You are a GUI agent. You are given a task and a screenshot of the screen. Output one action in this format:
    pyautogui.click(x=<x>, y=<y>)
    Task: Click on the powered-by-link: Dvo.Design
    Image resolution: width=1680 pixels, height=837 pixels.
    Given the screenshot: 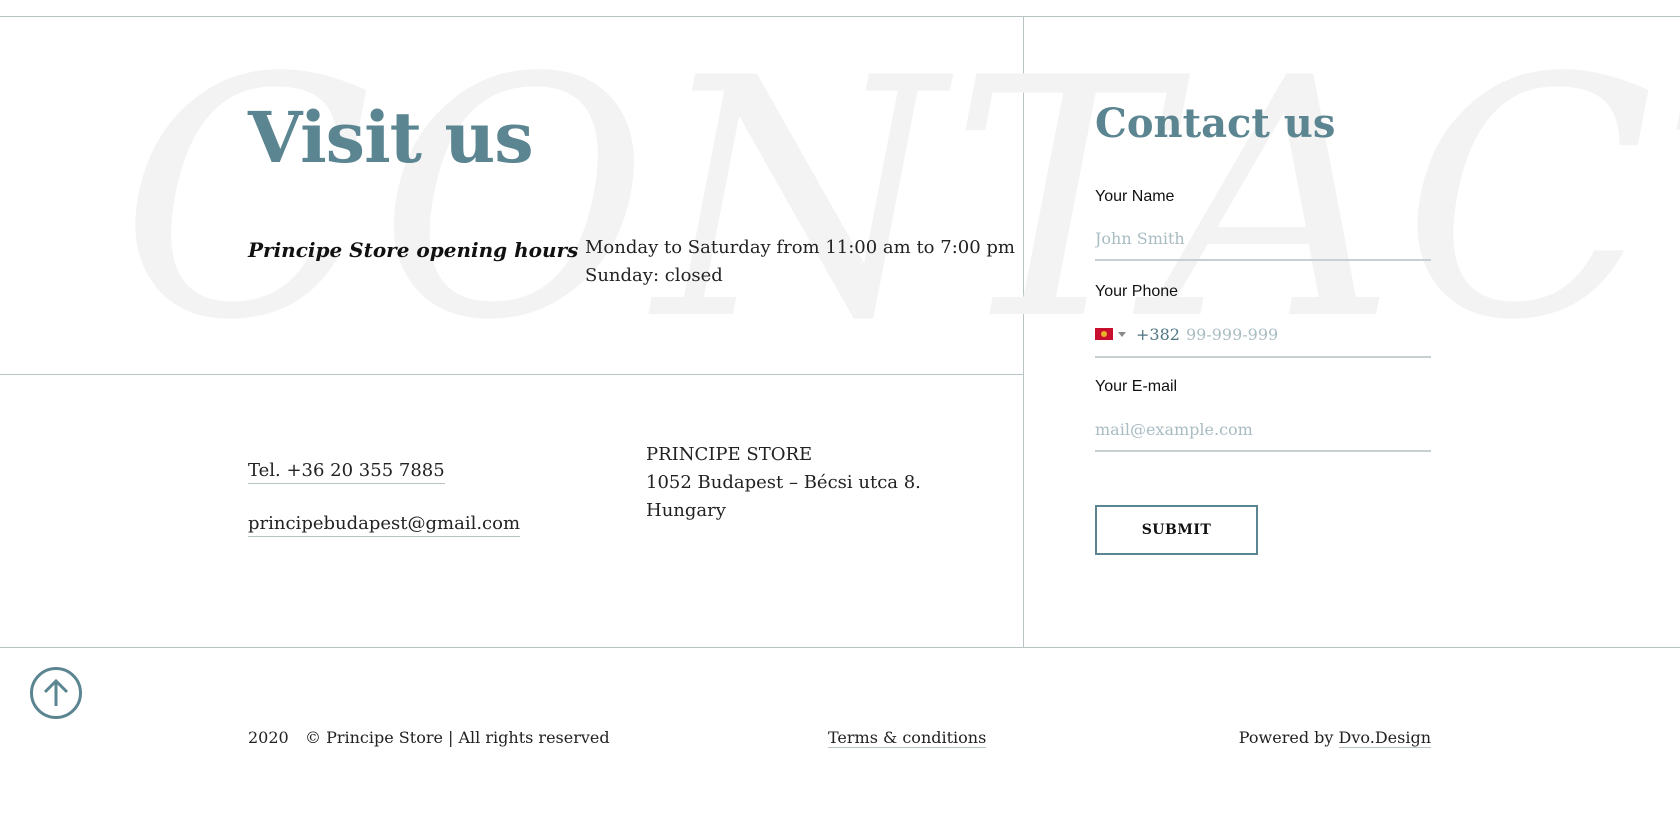 What is the action you would take?
    pyautogui.click(x=1384, y=738)
    